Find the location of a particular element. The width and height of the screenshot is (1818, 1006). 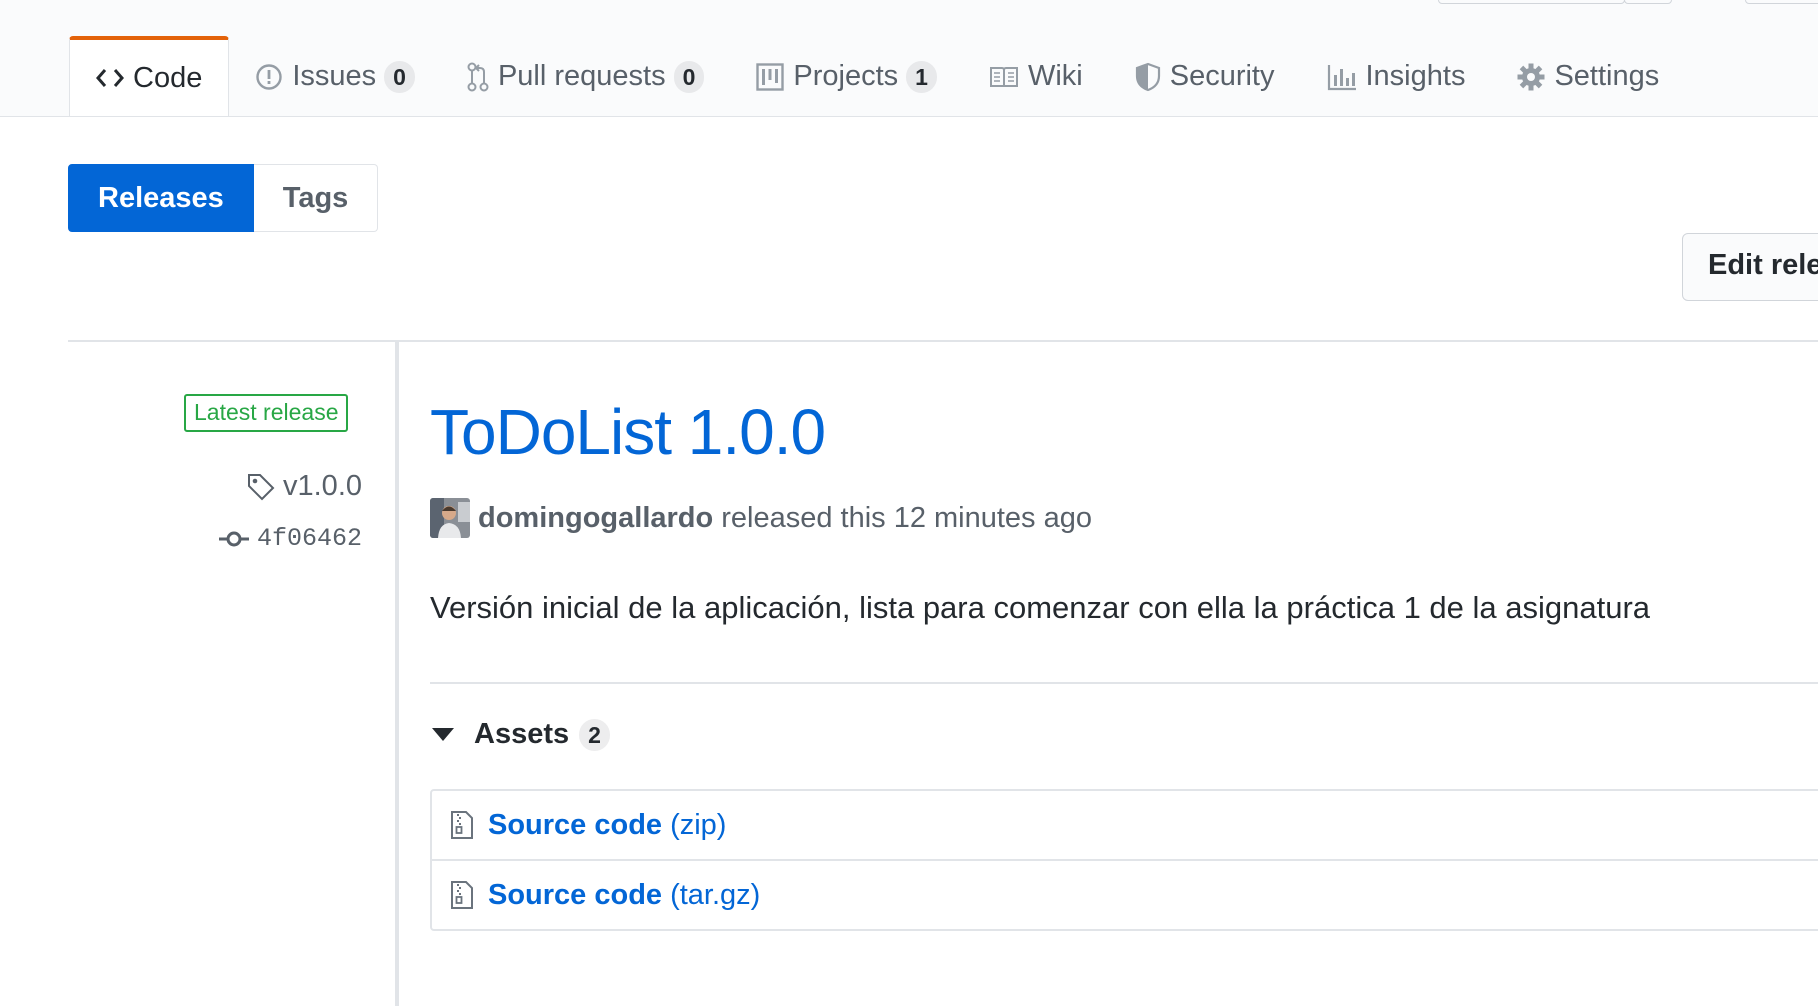

repo-header: Code Issues 0 Pull requests 0 Projects 1 is located at coordinates (909, 58).